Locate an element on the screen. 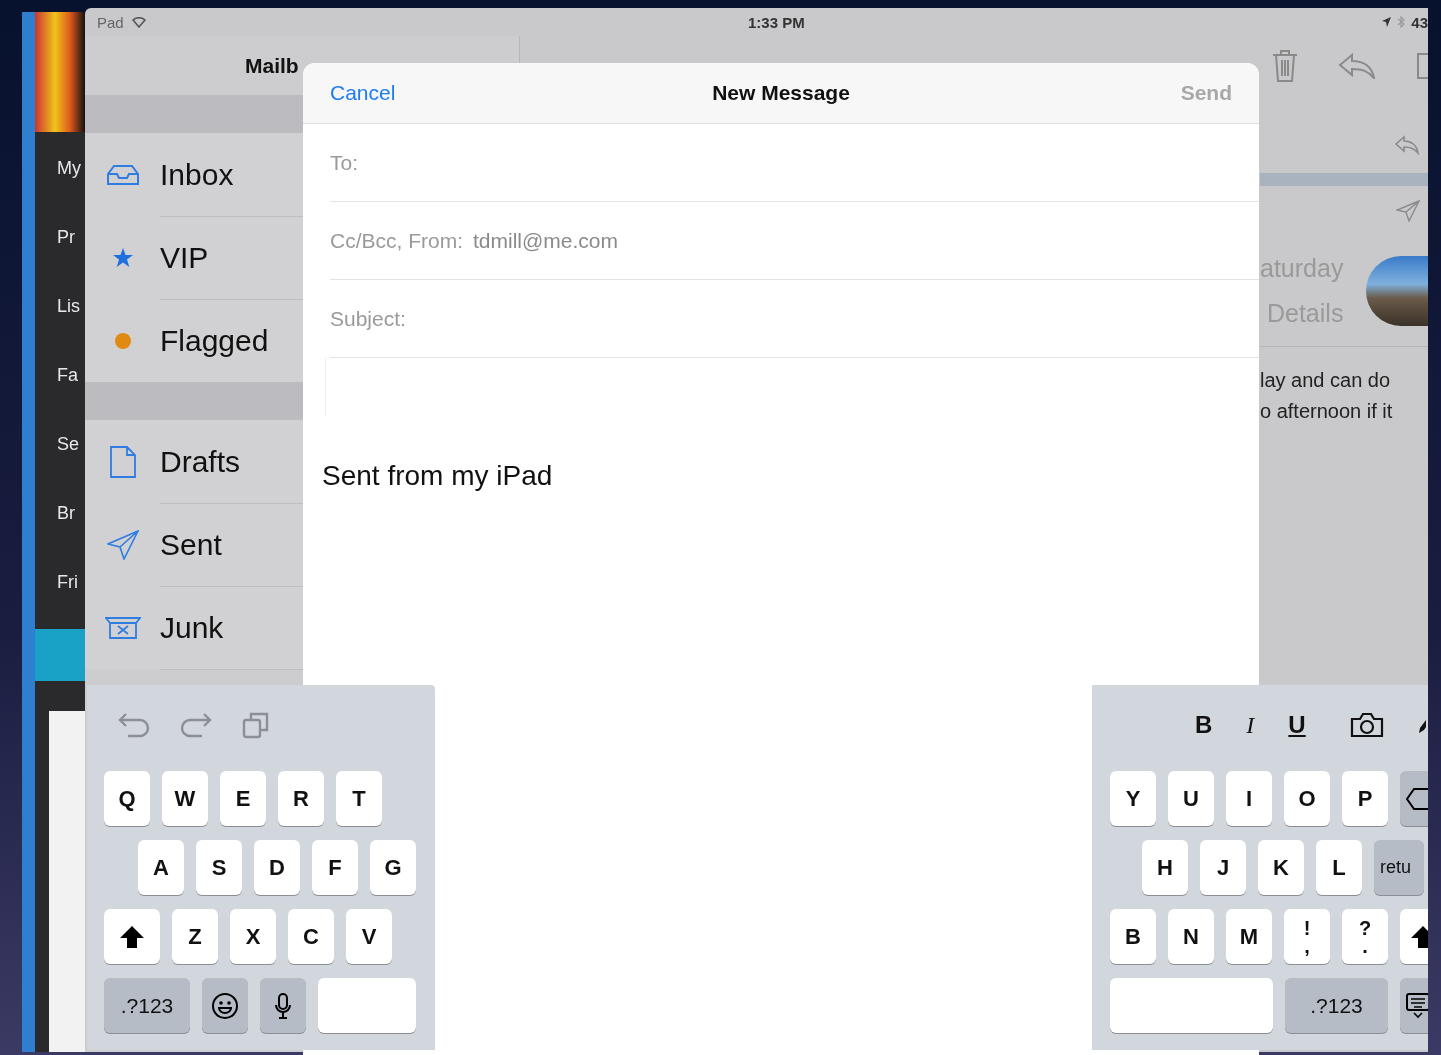 Image resolution: width=1441 pixels, height=1055 pixels. list-item: Se is located at coordinates (68, 444).